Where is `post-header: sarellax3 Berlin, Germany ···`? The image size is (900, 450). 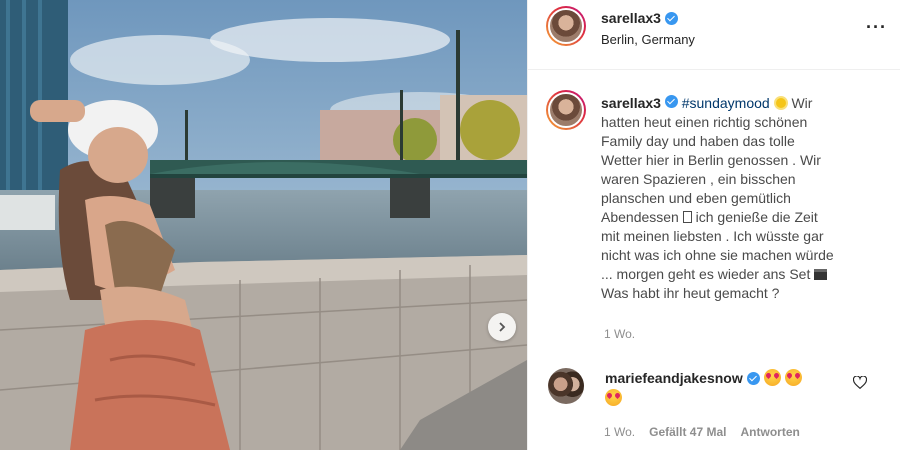 post-header: sarellax3 Berlin, Germany ··· is located at coordinates (714, 35).